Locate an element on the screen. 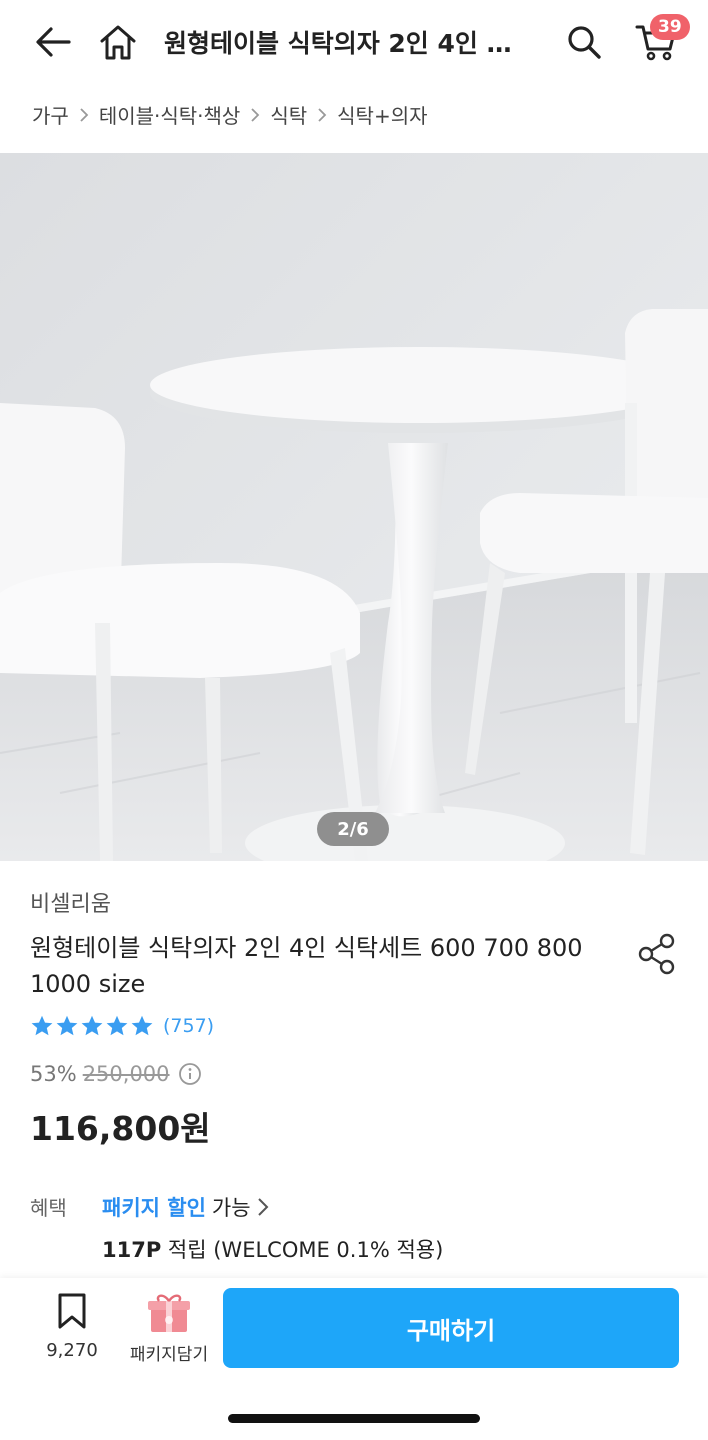 Image resolution: width=708 pixels, height=1440 pixels. rating-row: (757) is located at coordinates (122, 1026).